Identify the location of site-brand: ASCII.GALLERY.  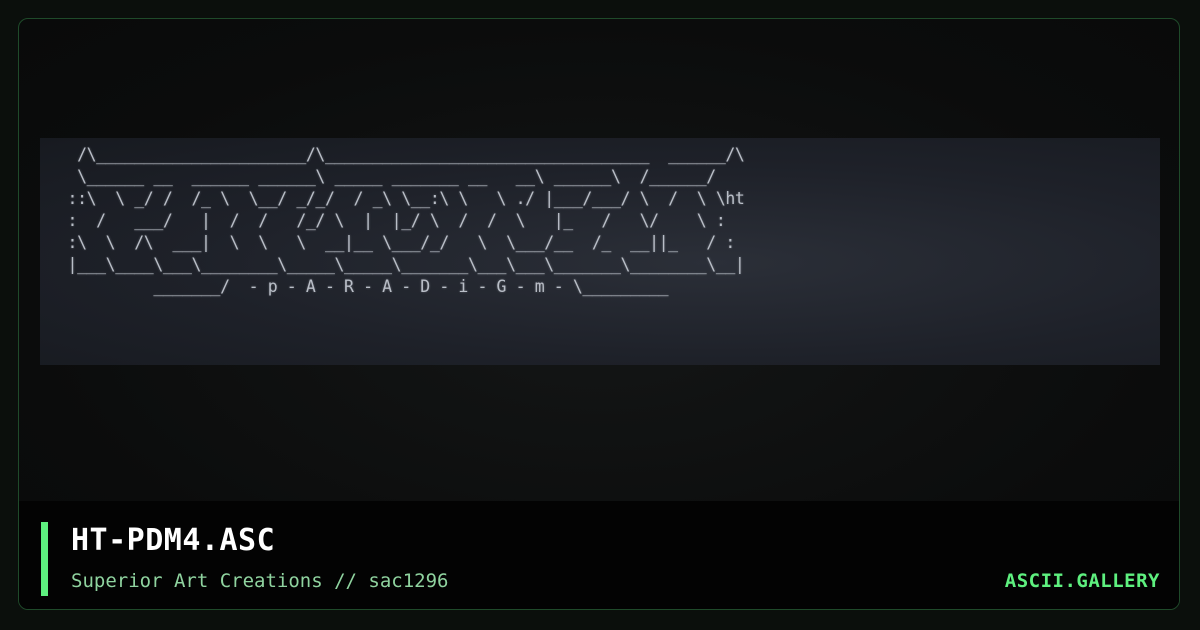
(1082, 581).